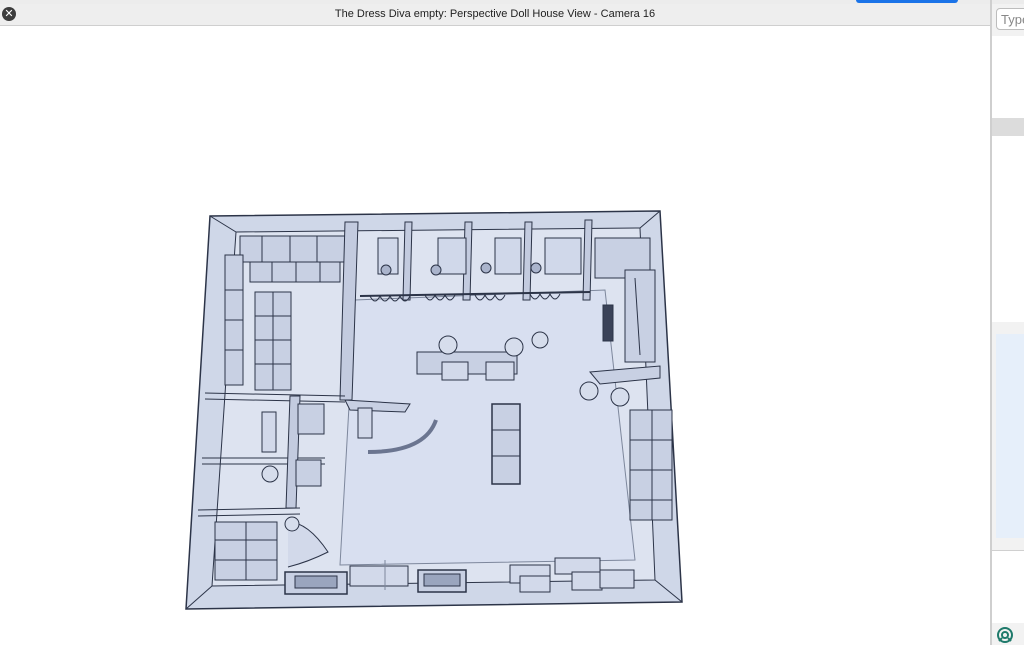 Image resolution: width=1024 pixels, height=645 pixels. Describe the element at coordinates (1005, 635) in the screenshot. I see `help-lifebuoy-icon` at that location.